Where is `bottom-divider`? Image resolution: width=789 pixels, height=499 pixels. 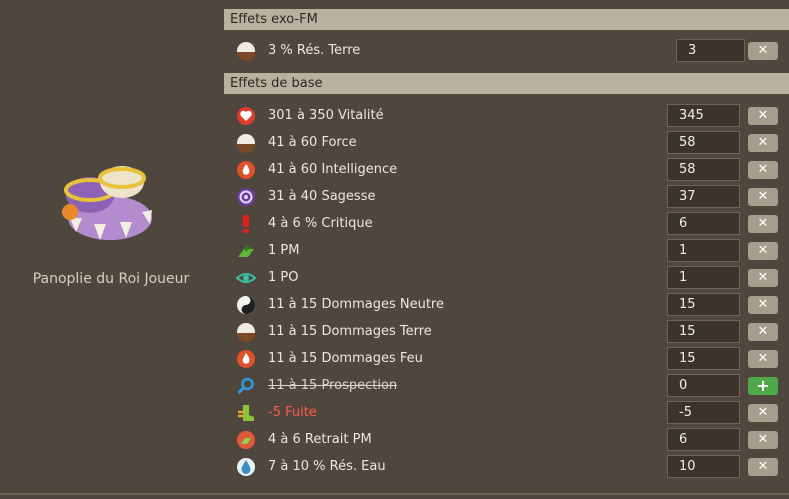
bottom-divider is located at coordinates (394, 494).